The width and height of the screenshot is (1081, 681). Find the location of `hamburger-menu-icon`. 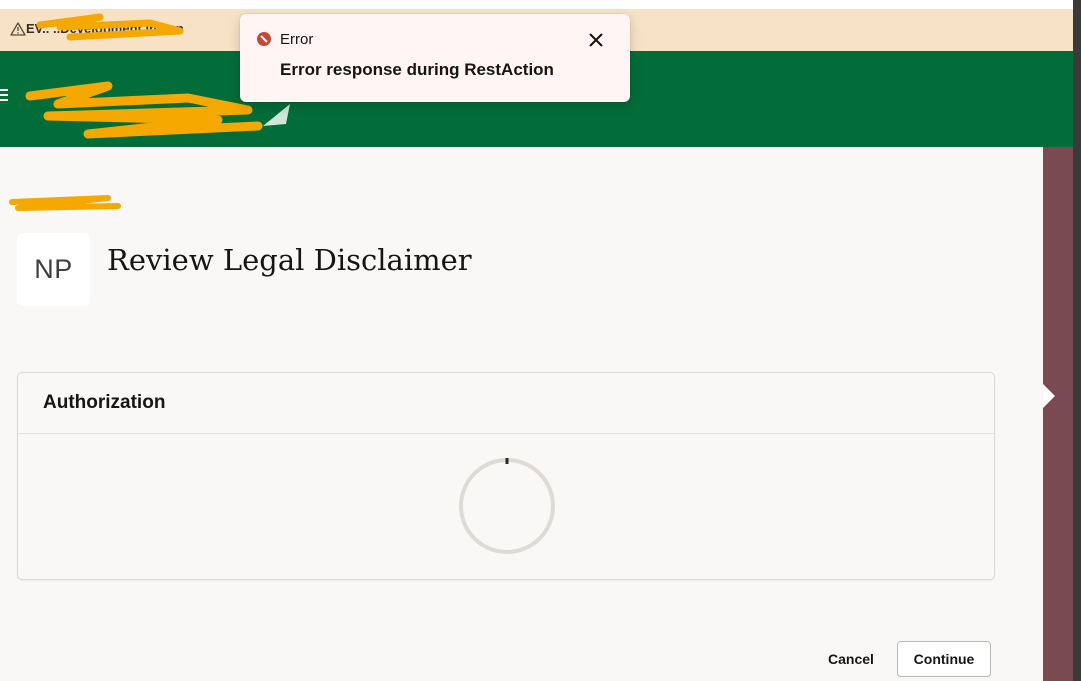

hamburger-menu-icon is located at coordinates (6, 96).